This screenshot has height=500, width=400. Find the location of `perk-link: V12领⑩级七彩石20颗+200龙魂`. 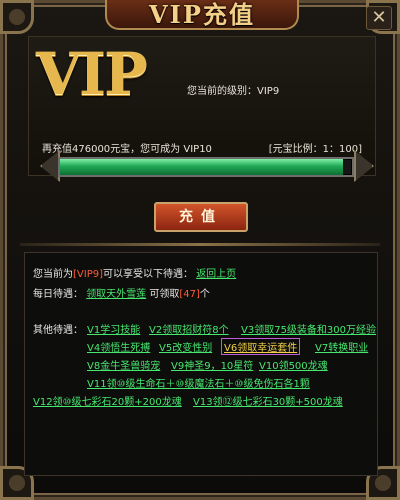

perk-link: V12领⑩级七彩石20颗+200龙魂 is located at coordinates (107, 400).